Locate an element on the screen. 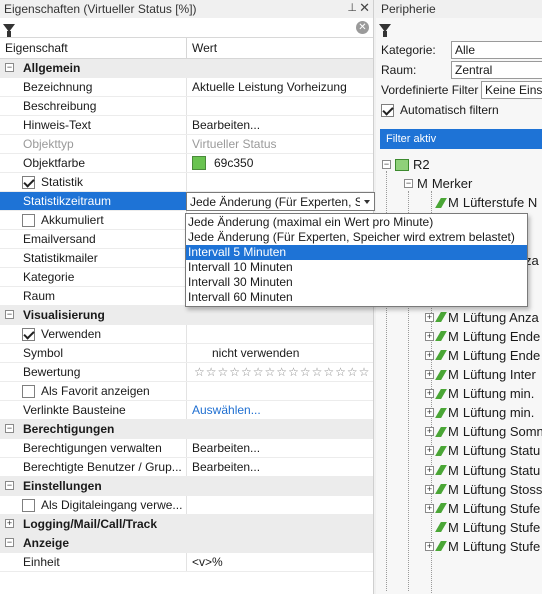  vordefinierte-filter-select: Keine Einsc is located at coordinates (511, 90).